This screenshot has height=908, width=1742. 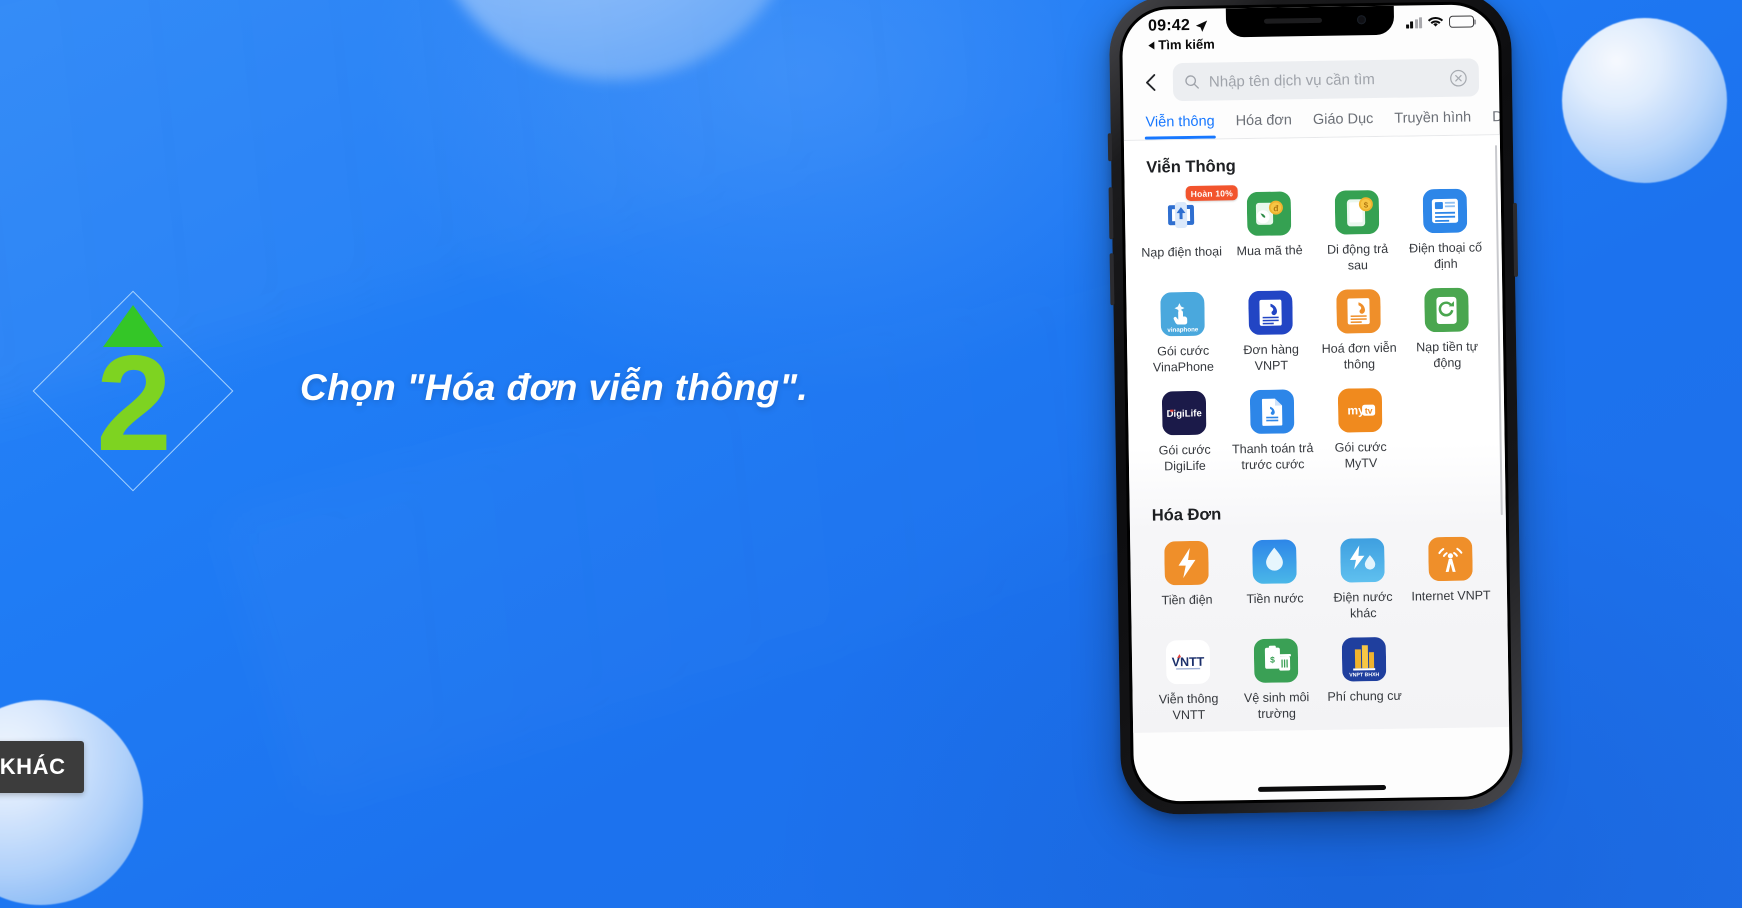 I want to click on mute-switch, so click(x=1110, y=147).